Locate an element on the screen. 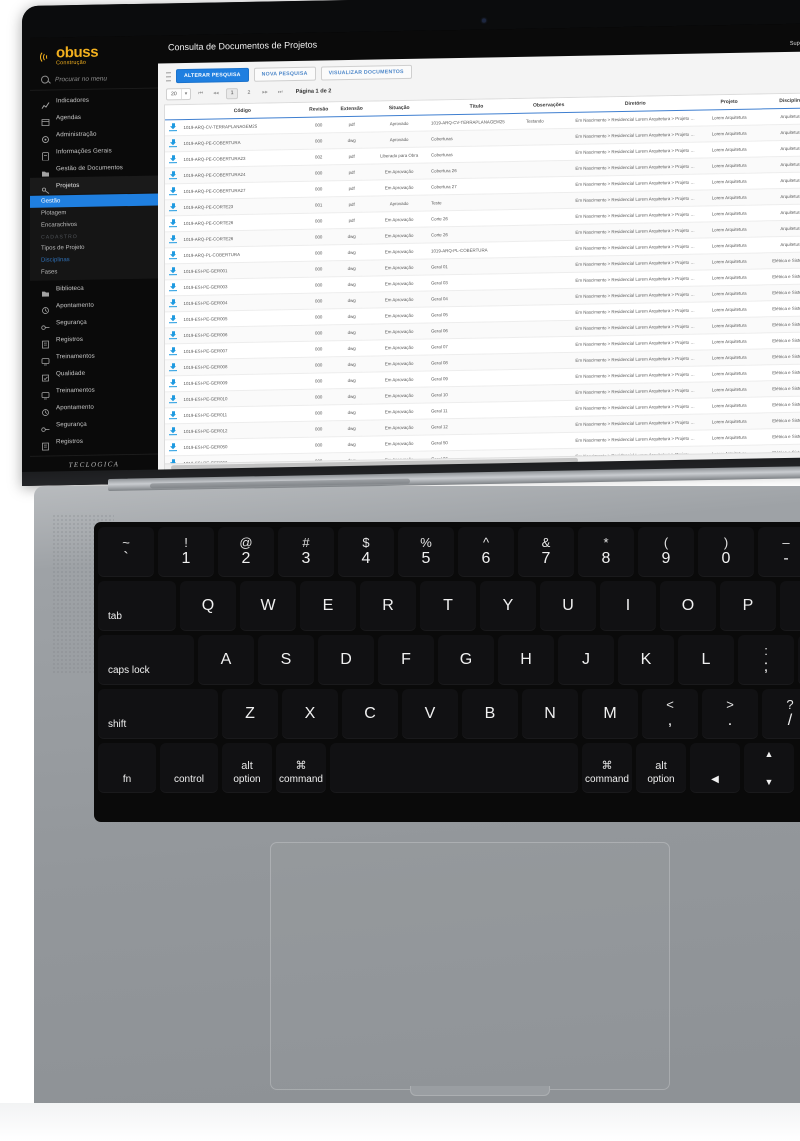 The width and height of the screenshot is (800, 1141). last-page-button: ⏭ is located at coordinates (280, 92).